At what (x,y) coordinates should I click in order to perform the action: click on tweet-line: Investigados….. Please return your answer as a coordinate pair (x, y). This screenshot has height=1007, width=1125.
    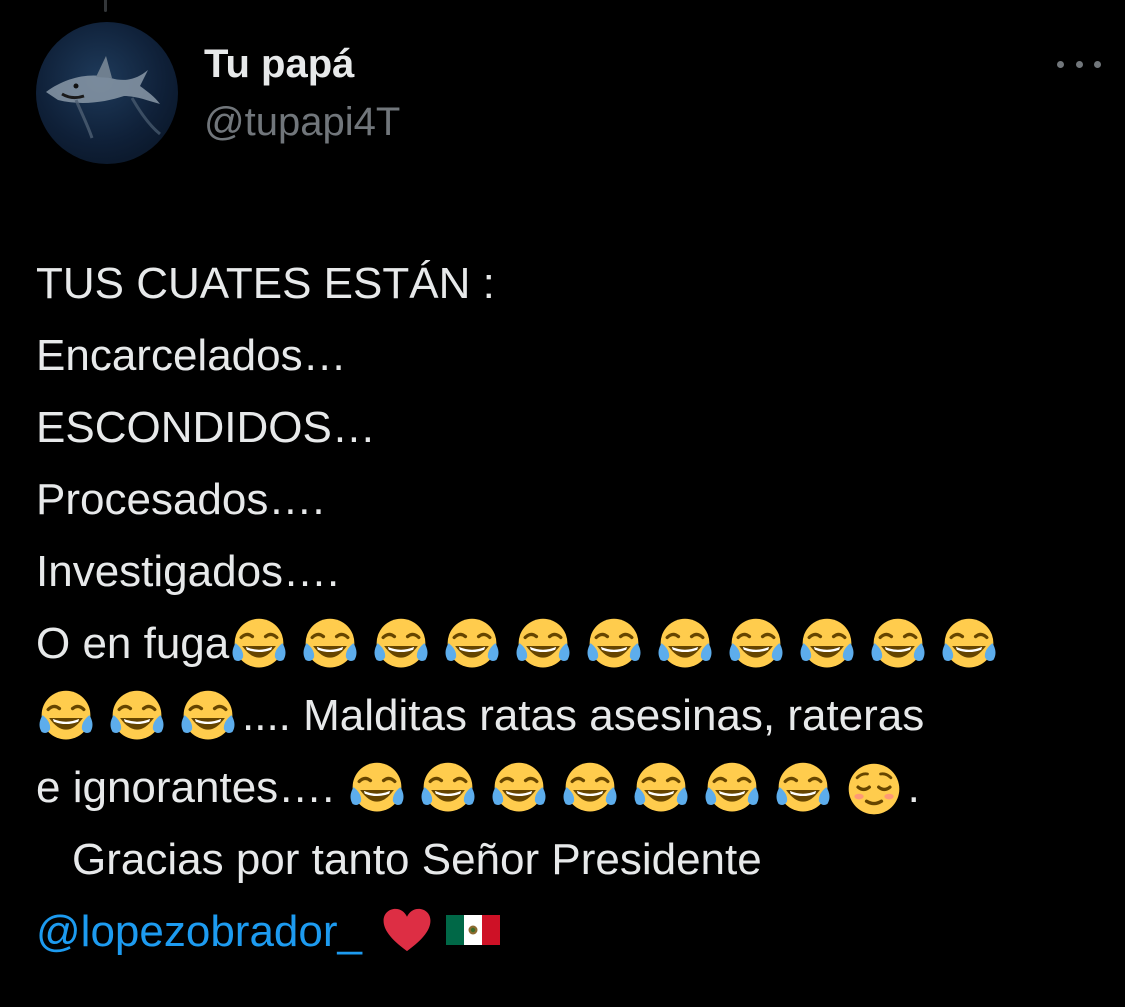
    Looking at the image, I should click on (188, 571).